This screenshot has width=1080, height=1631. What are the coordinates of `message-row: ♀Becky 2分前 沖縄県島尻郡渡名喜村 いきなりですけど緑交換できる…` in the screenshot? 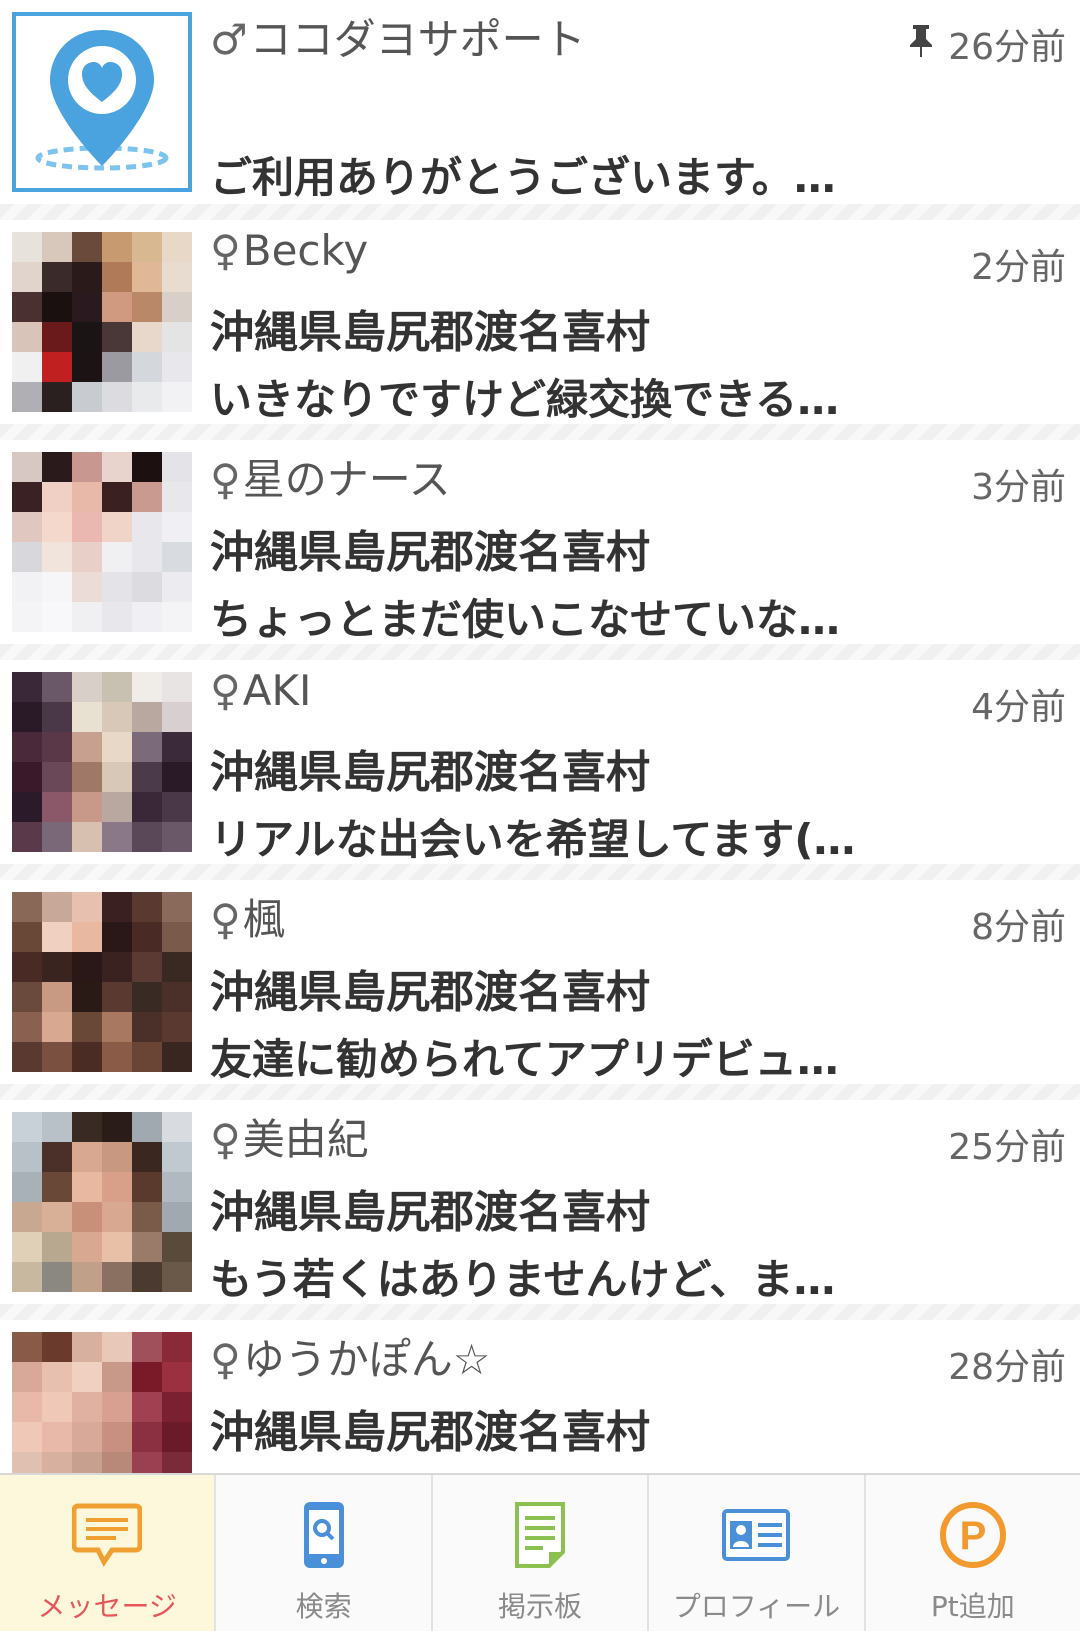 It's located at (540, 322).